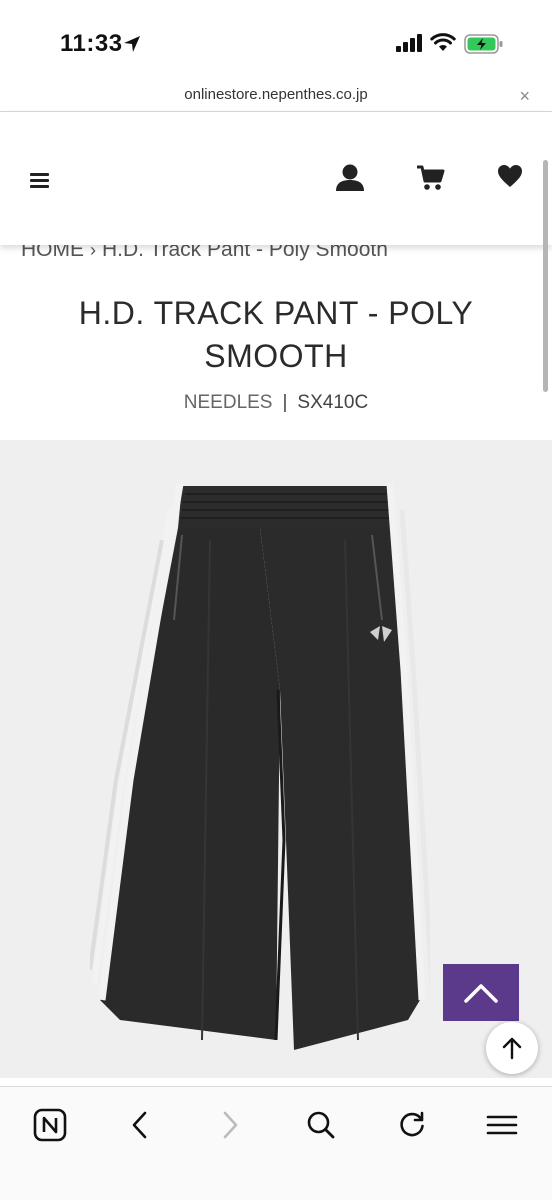 This screenshot has width=552, height=1200. Describe the element at coordinates (502, 1125) in the screenshot. I see `menu-icon` at that location.